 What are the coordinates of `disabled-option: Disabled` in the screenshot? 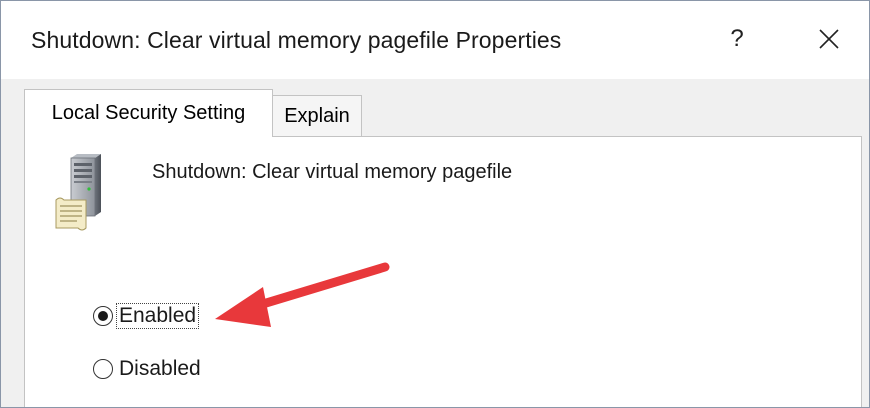 It's located at (147, 369).